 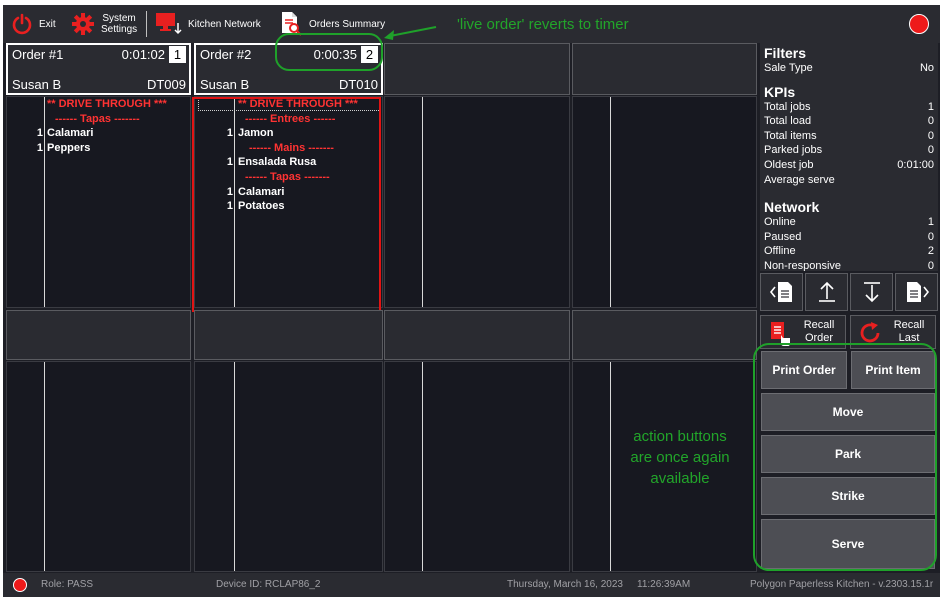 I want to click on callout-arrow-icon, so click(x=410, y=33).